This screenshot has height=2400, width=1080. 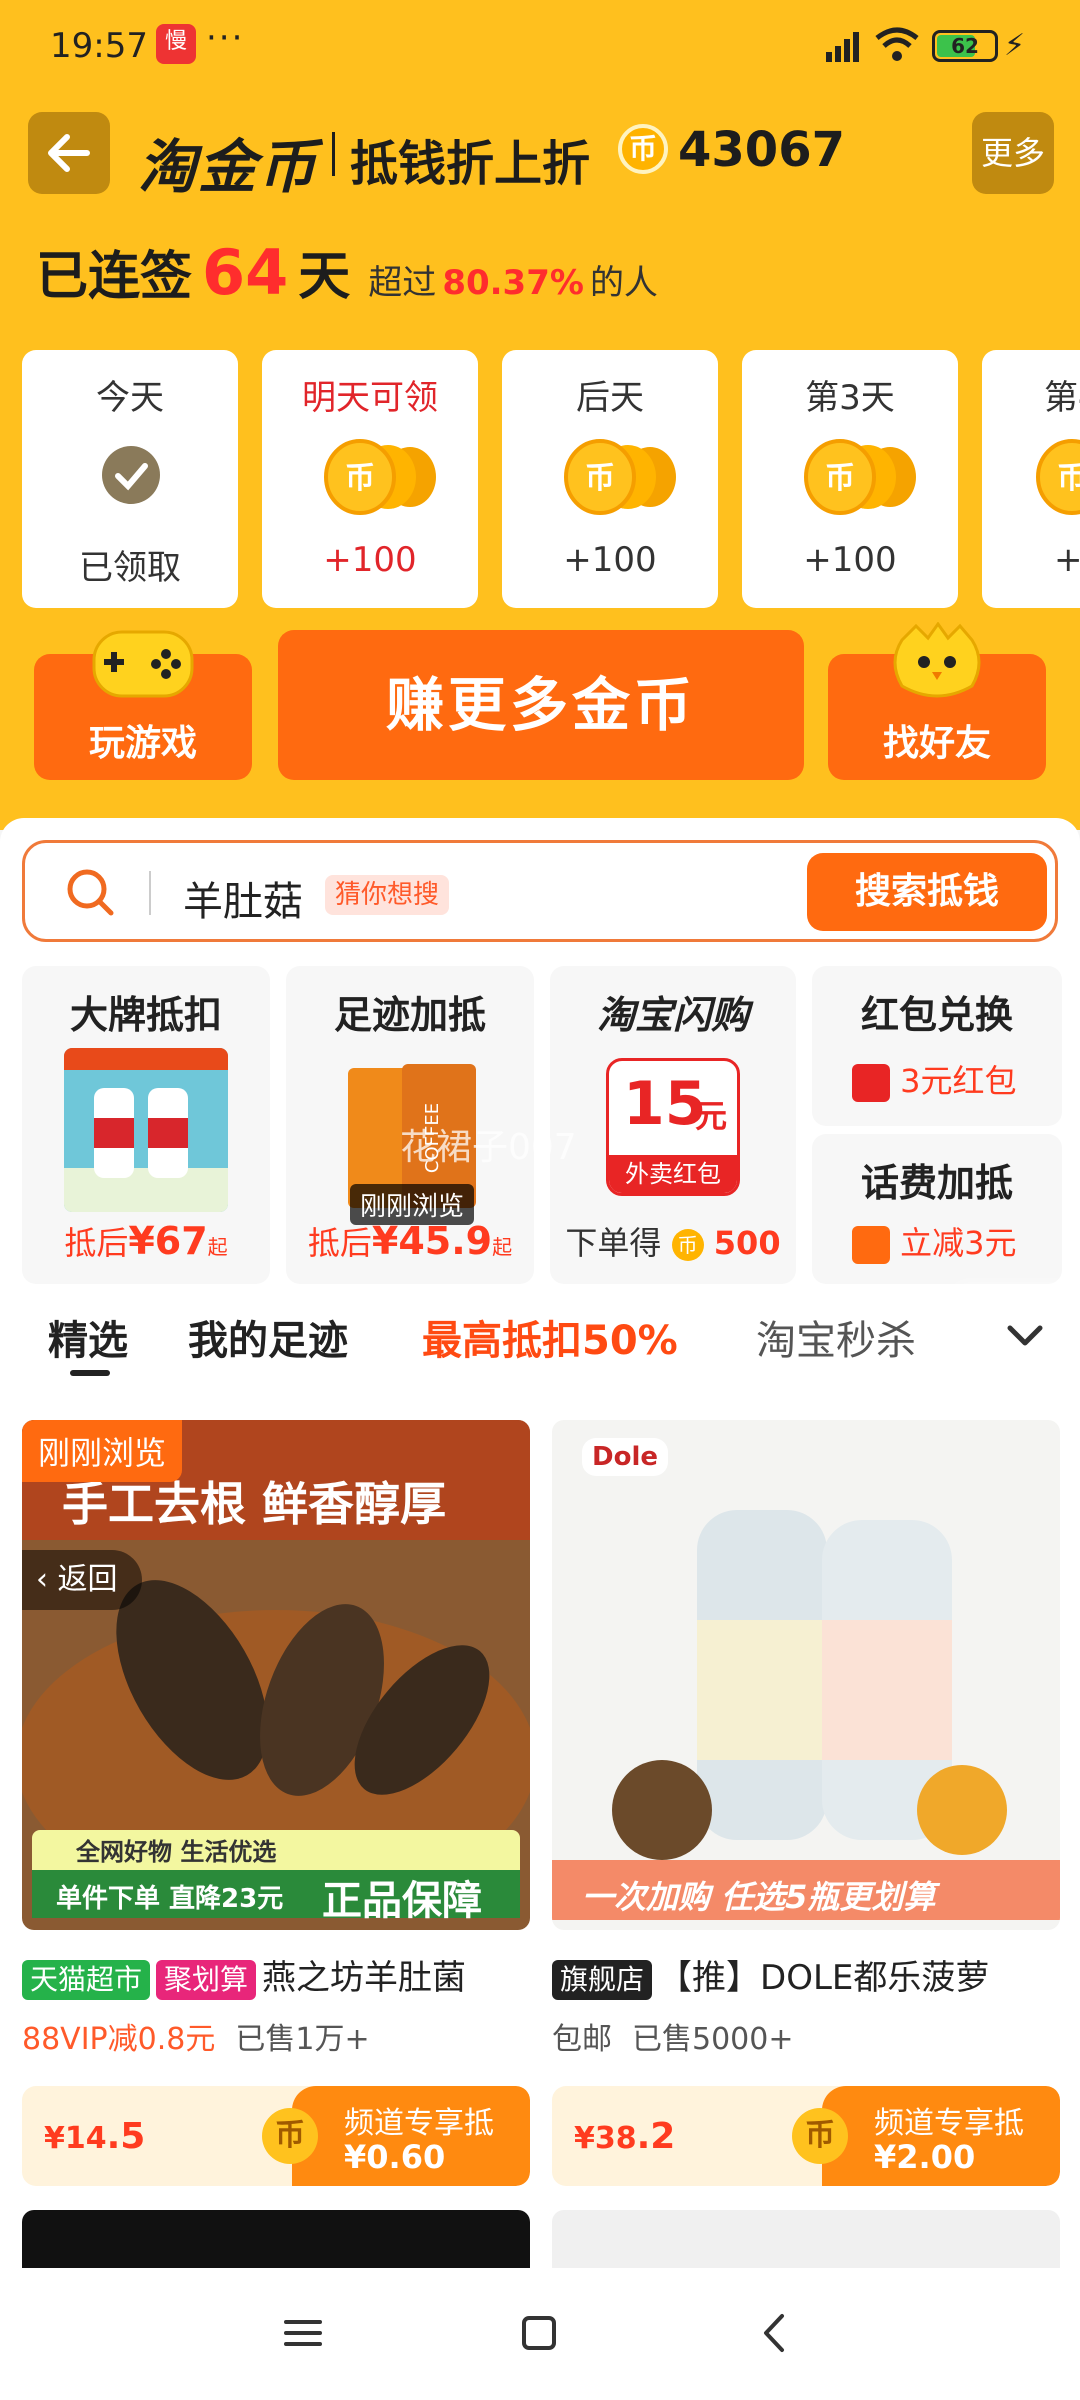 I want to click on day-amount: +1, so click(x=1067, y=560).